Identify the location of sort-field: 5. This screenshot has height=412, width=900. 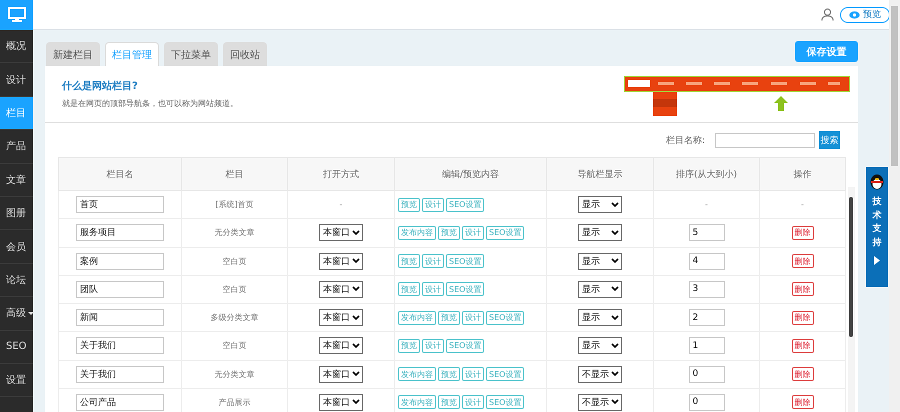
(706, 233).